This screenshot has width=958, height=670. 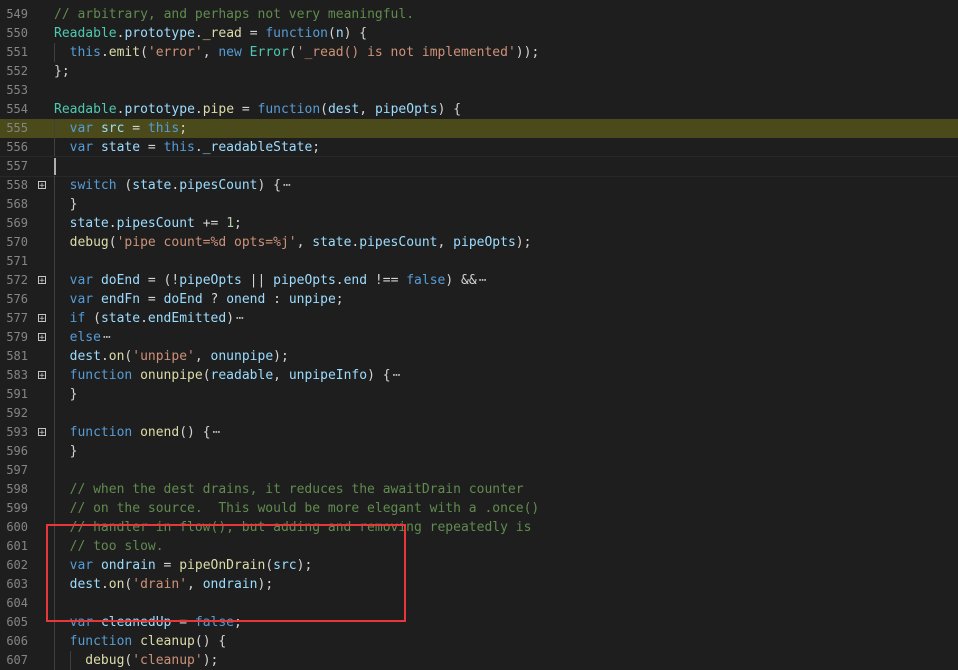 What do you see at coordinates (479, 451) in the screenshot?
I see `code-line: 596}` at bounding box center [479, 451].